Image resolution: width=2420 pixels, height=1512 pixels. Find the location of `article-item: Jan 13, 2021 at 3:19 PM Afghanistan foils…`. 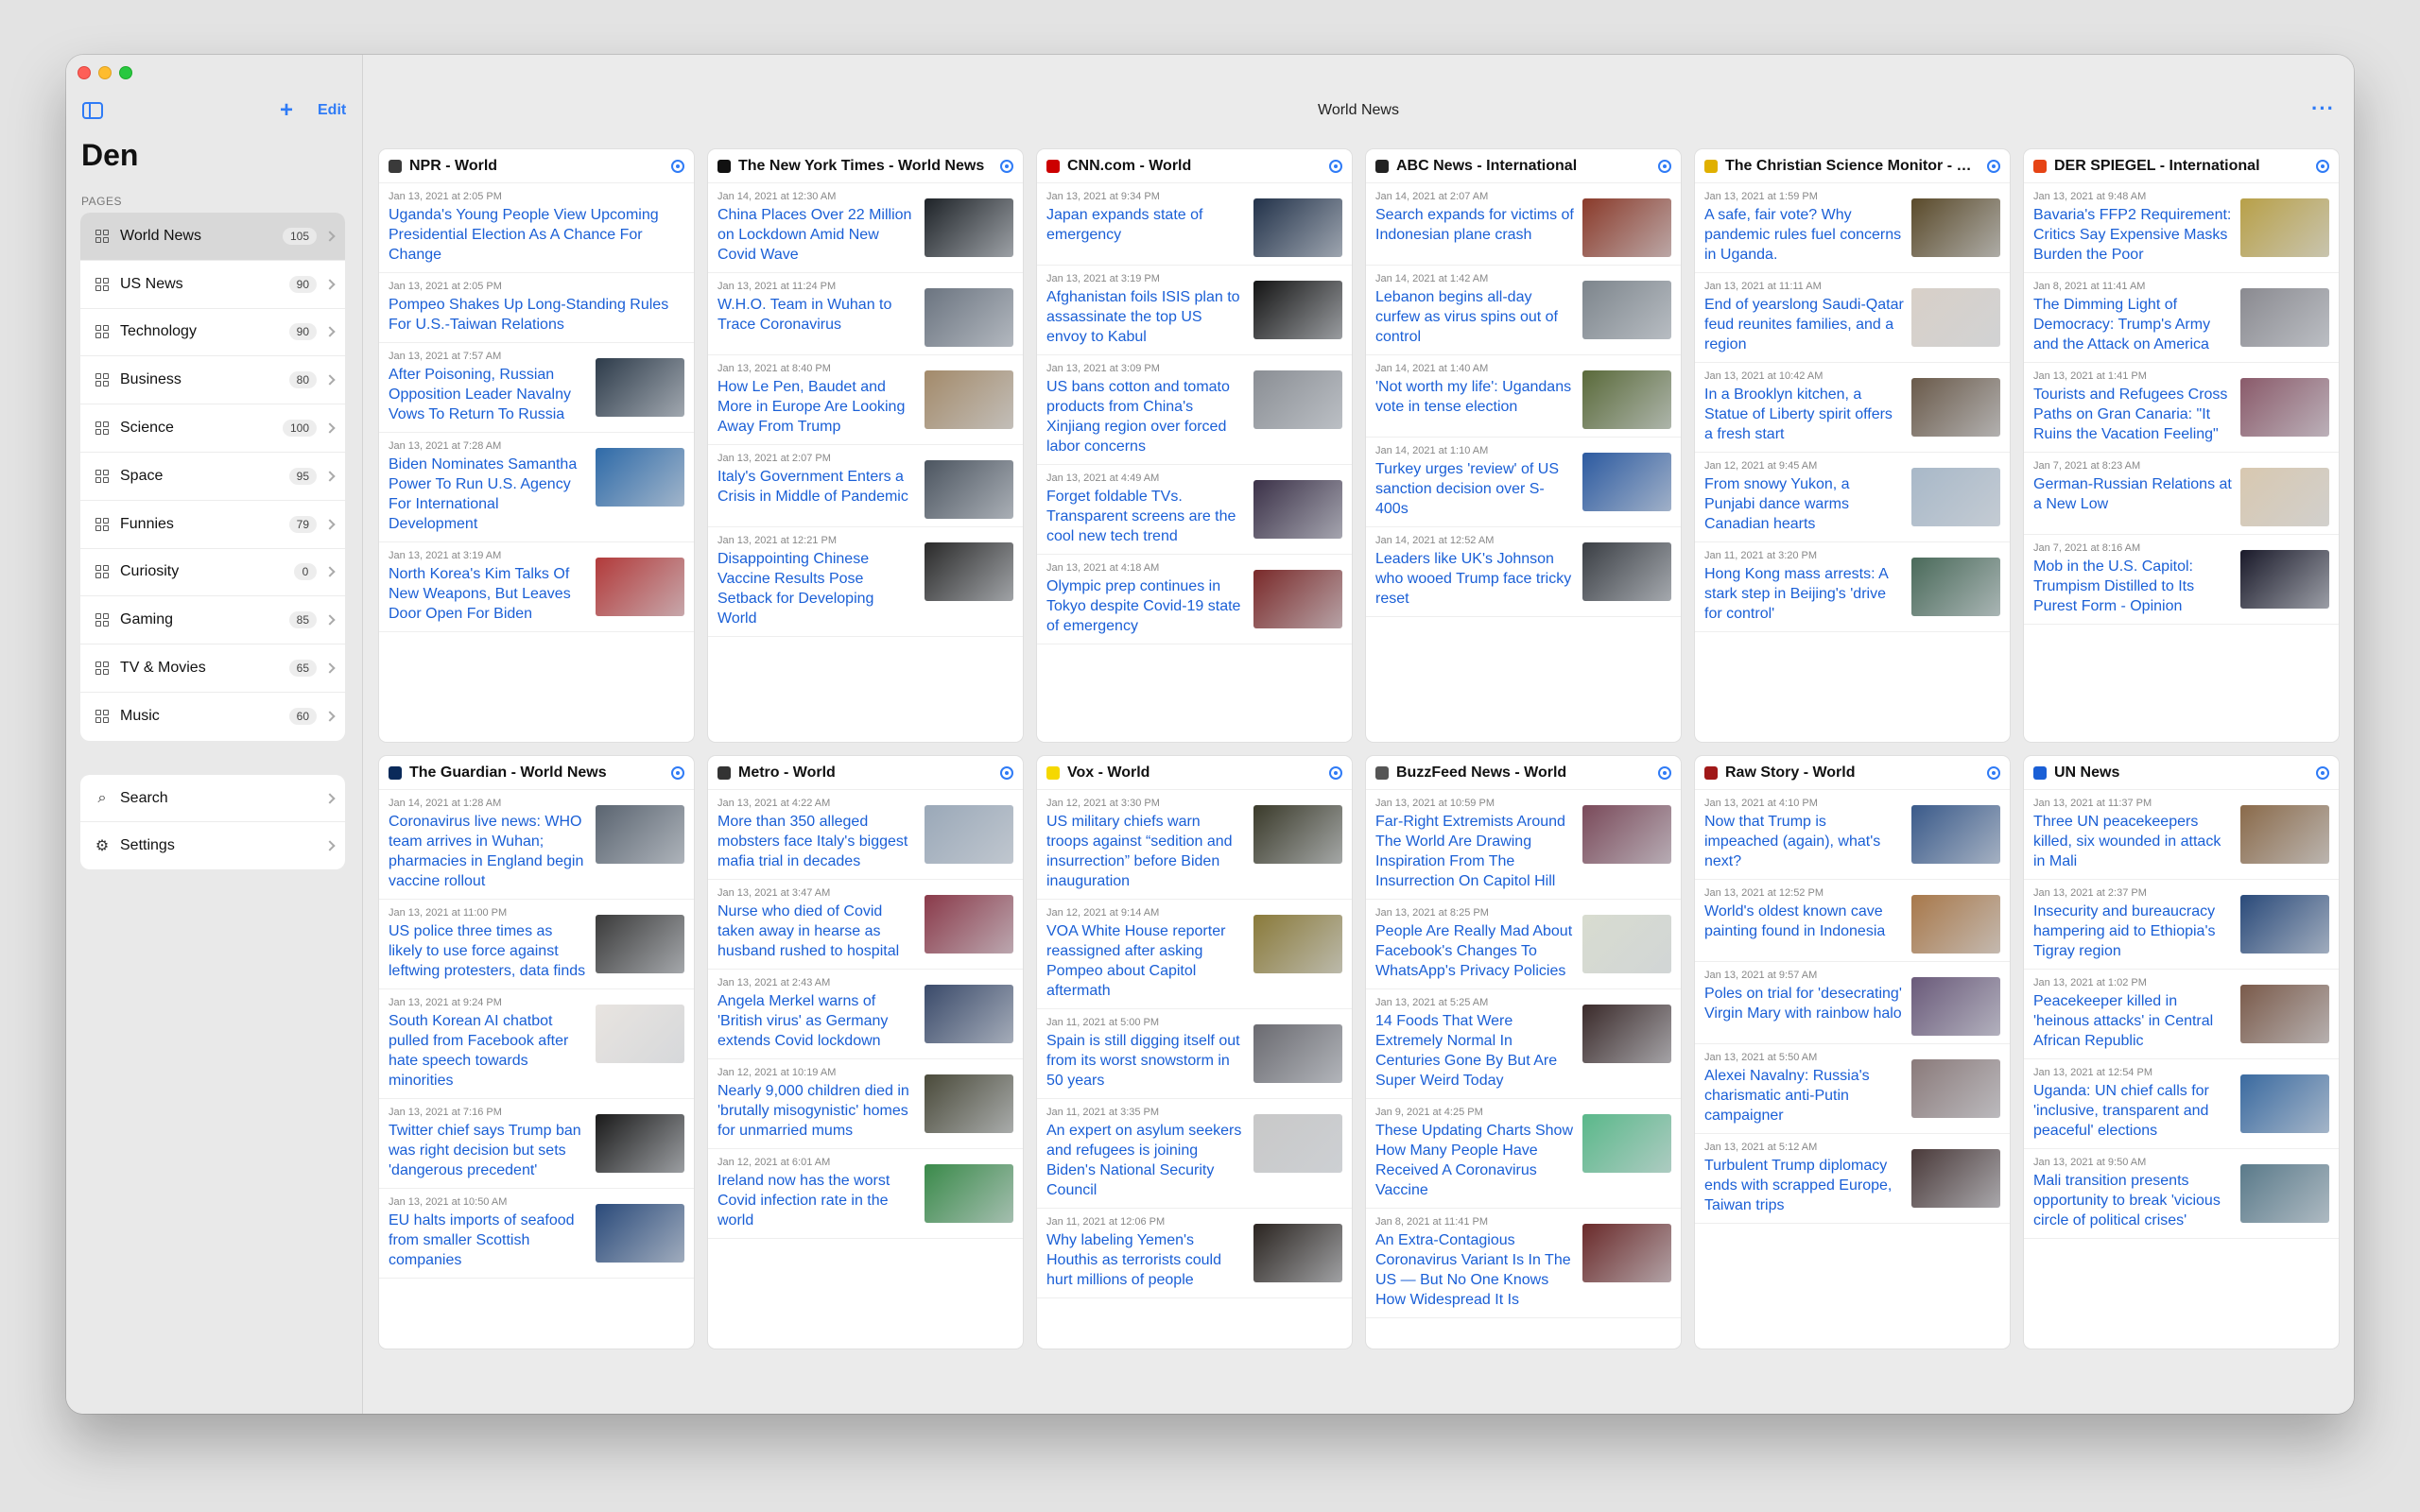

article-item: Jan 13, 2021 at 3:19 PM Afghanistan foils… is located at coordinates (1194, 310).